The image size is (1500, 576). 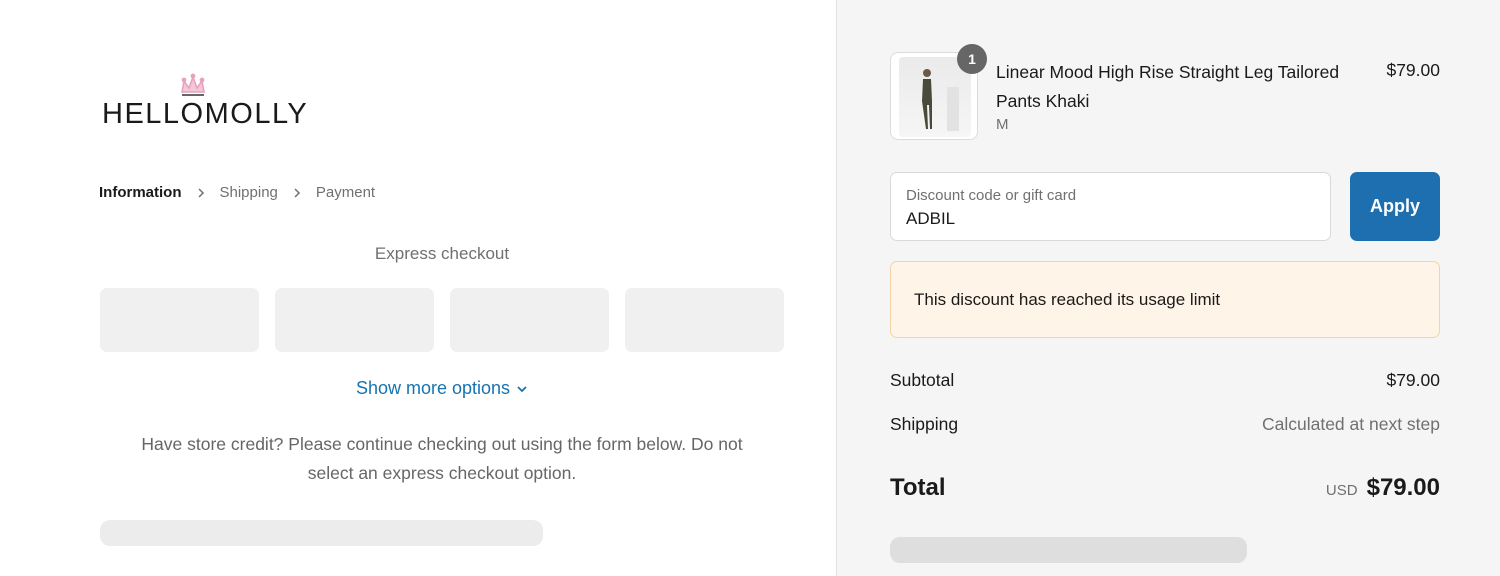 What do you see at coordinates (1106, 219) in the screenshot?
I see `discount-code-input` at bounding box center [1106, 219].